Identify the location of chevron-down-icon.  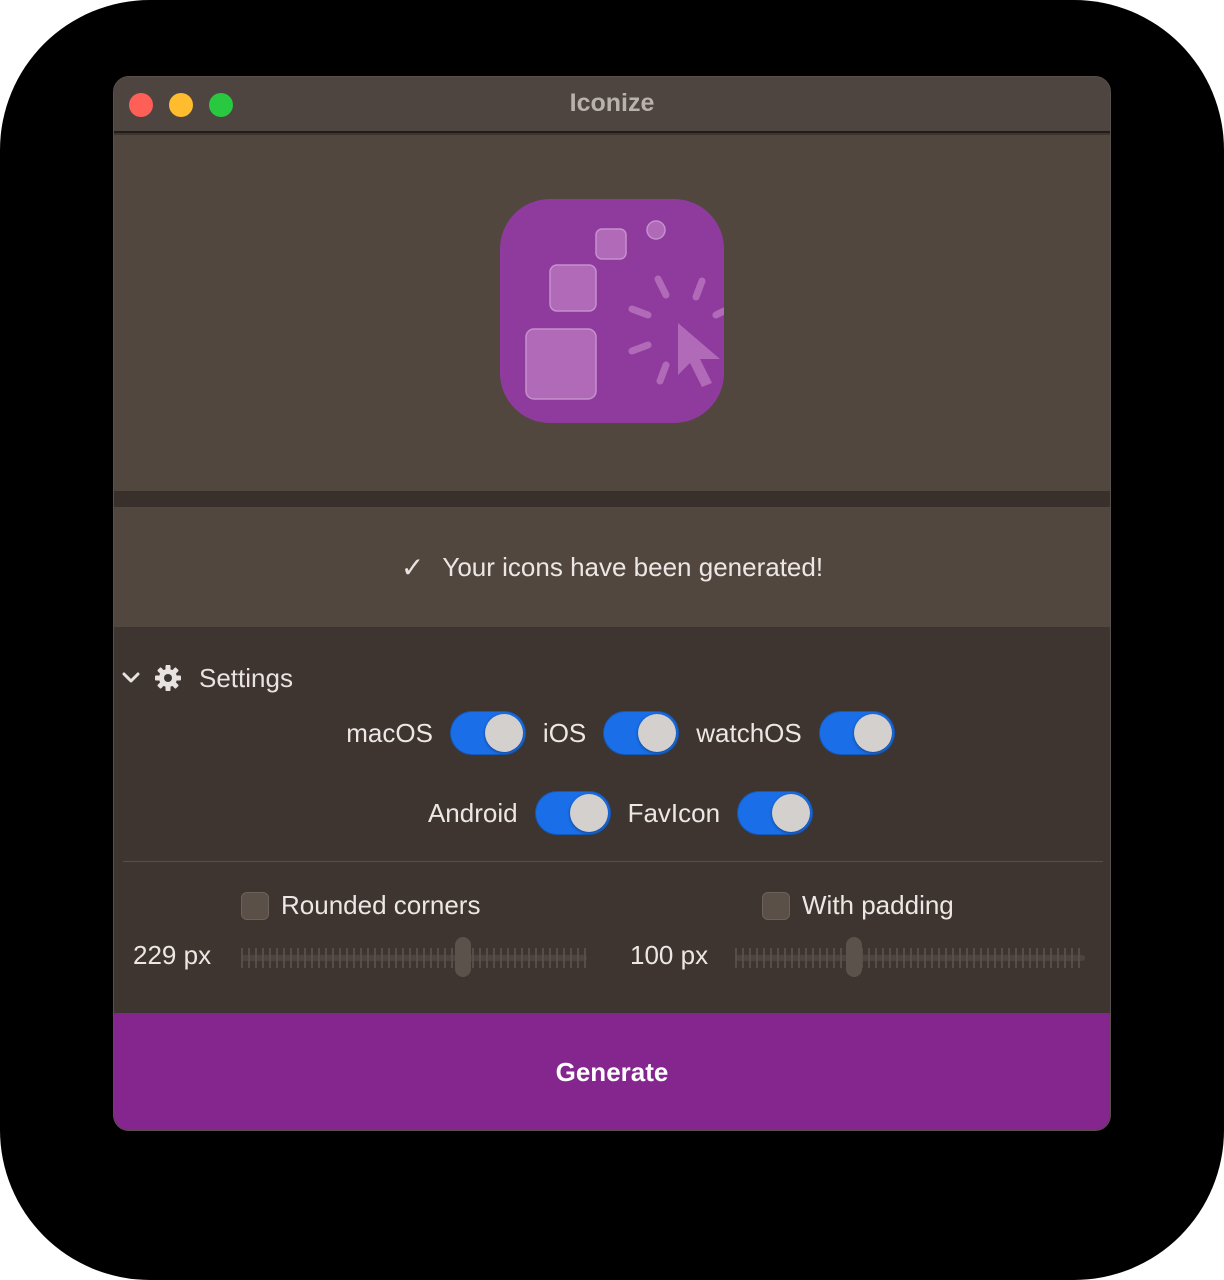
(134, 678).